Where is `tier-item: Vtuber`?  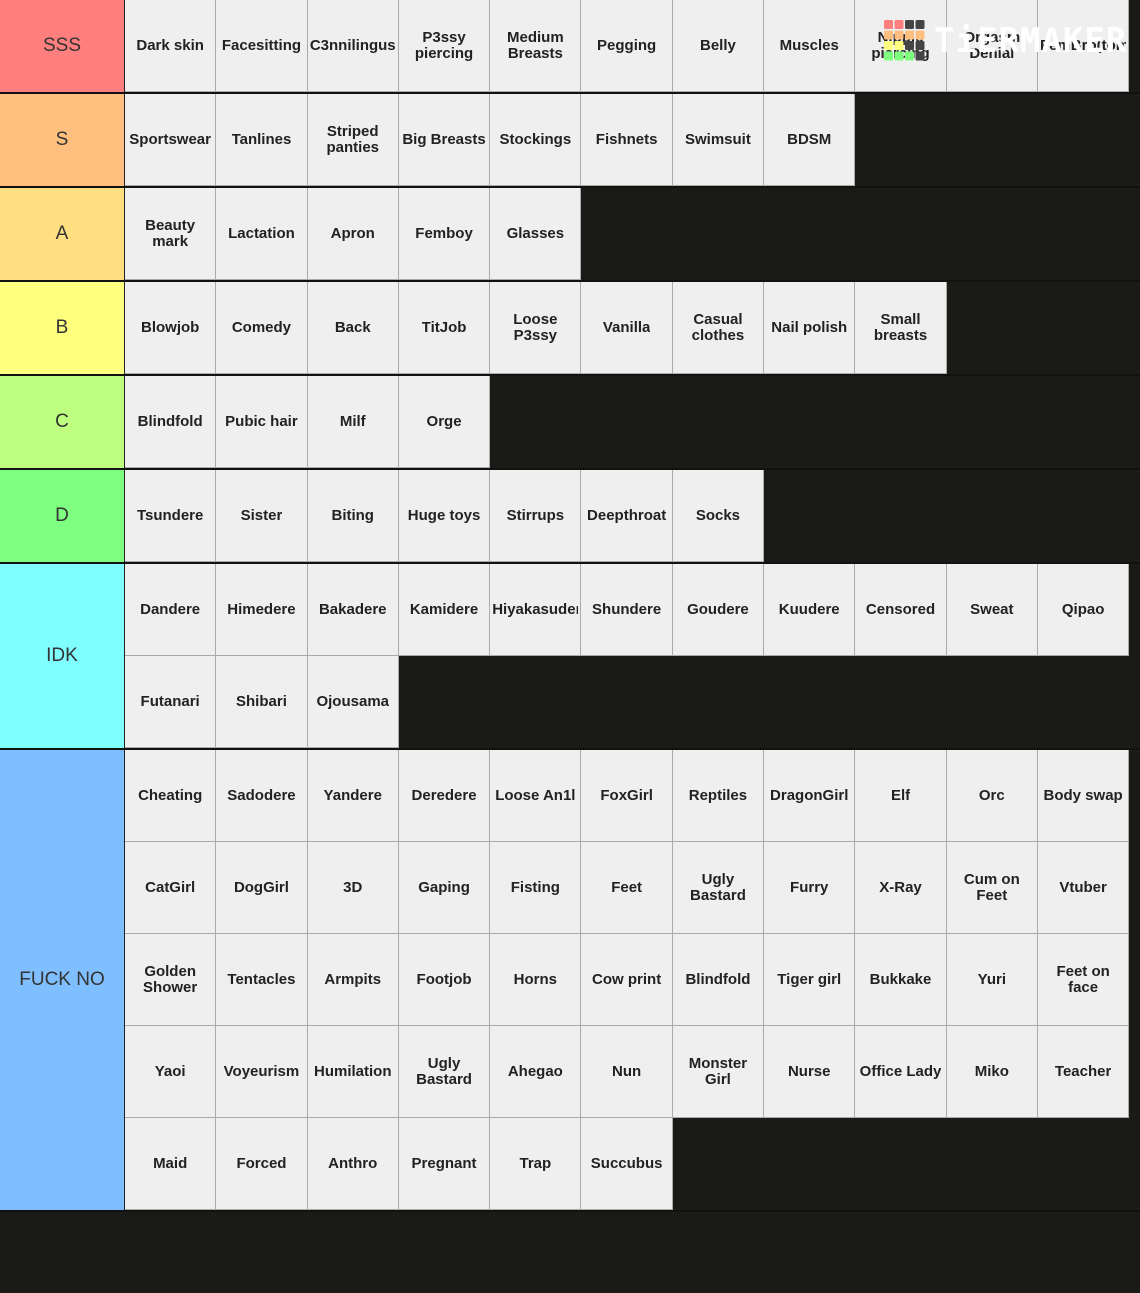
tier-item: Vtuber is located at coordinates (1083, 888).